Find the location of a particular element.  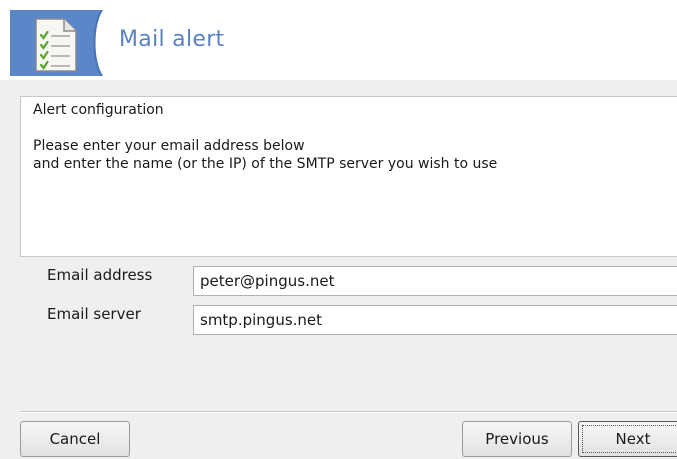

page-title: Mail alert is located at coordinates (172, 39).